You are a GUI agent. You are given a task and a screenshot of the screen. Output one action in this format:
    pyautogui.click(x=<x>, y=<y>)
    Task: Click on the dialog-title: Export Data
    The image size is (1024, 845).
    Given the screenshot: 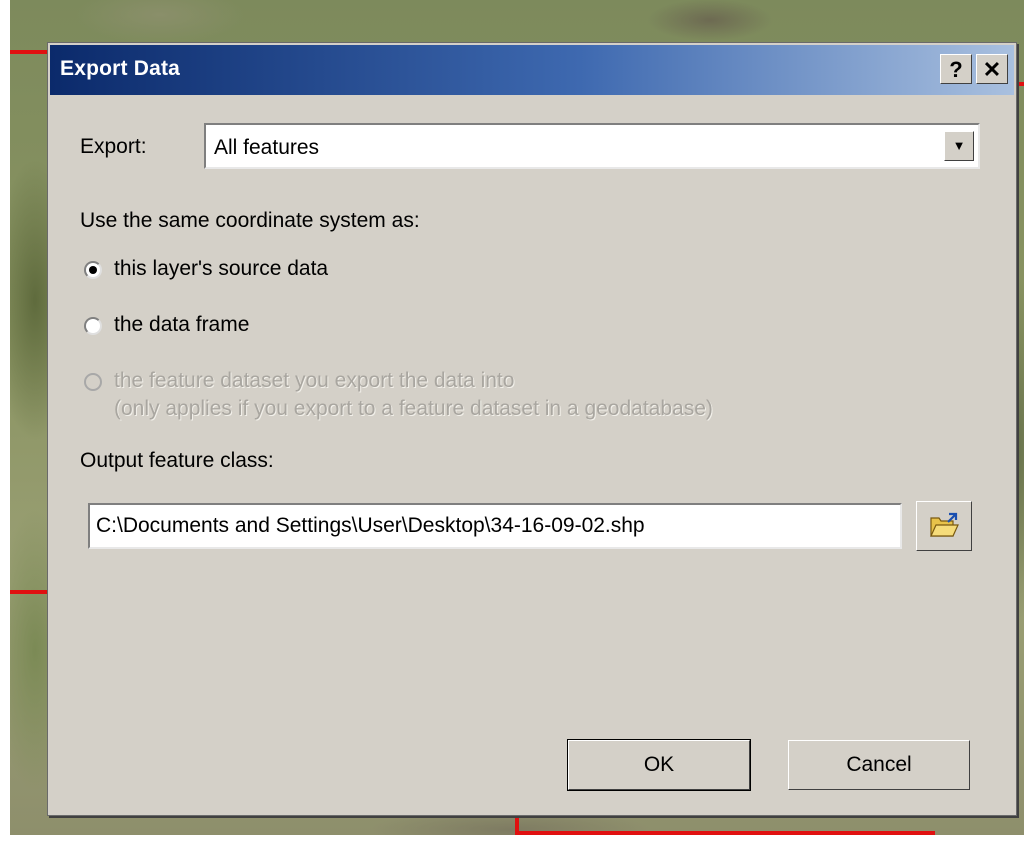 What is the action you would take?
    pyautogui.click(x=120, y=68)
    